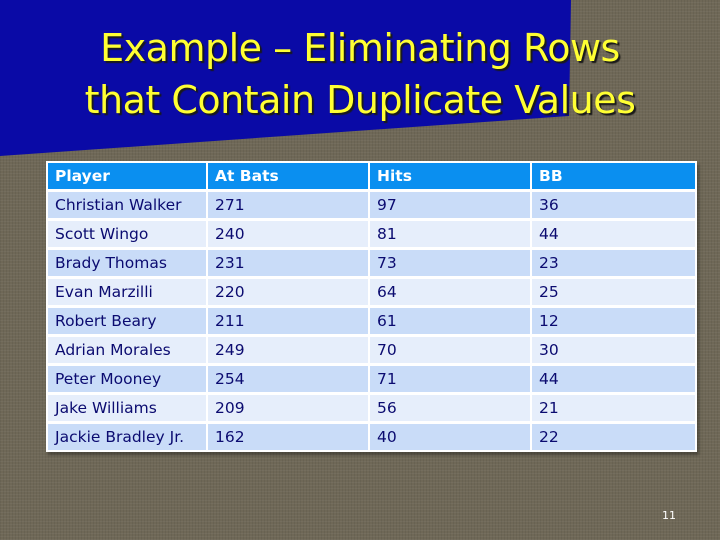  Describe the element at coordinates (127, 234) in the screenshot. I see `cell-player: Scott Wingo` at that location.